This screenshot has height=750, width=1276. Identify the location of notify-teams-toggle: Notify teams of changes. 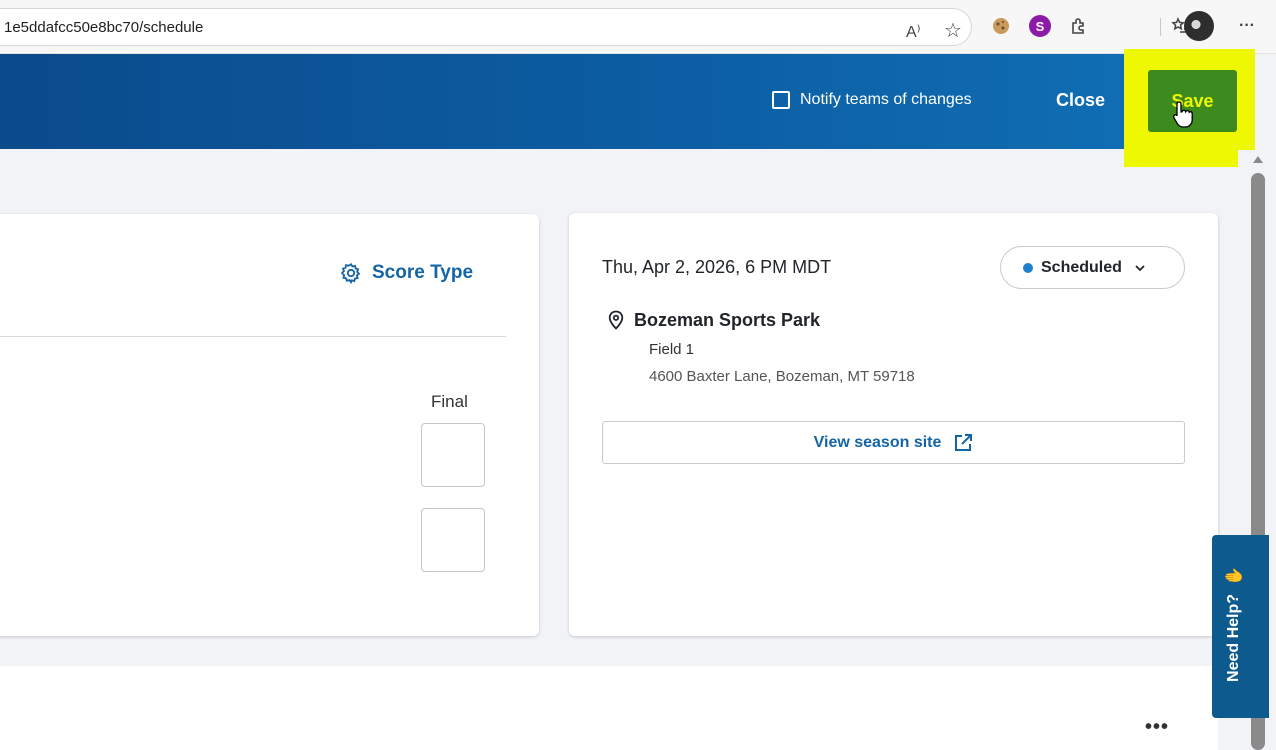
(872, 100).